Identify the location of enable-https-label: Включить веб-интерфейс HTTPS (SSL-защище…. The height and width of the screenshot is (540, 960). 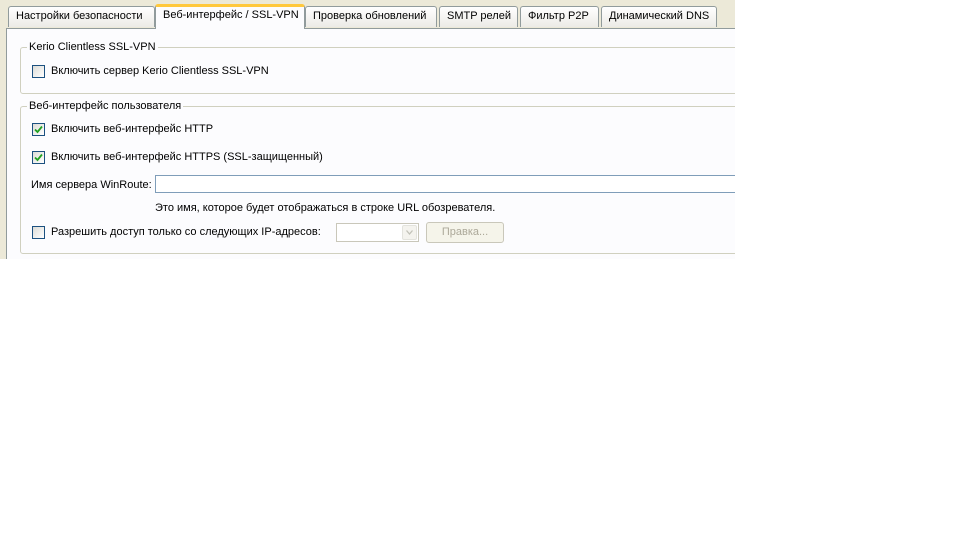
(187, 157).